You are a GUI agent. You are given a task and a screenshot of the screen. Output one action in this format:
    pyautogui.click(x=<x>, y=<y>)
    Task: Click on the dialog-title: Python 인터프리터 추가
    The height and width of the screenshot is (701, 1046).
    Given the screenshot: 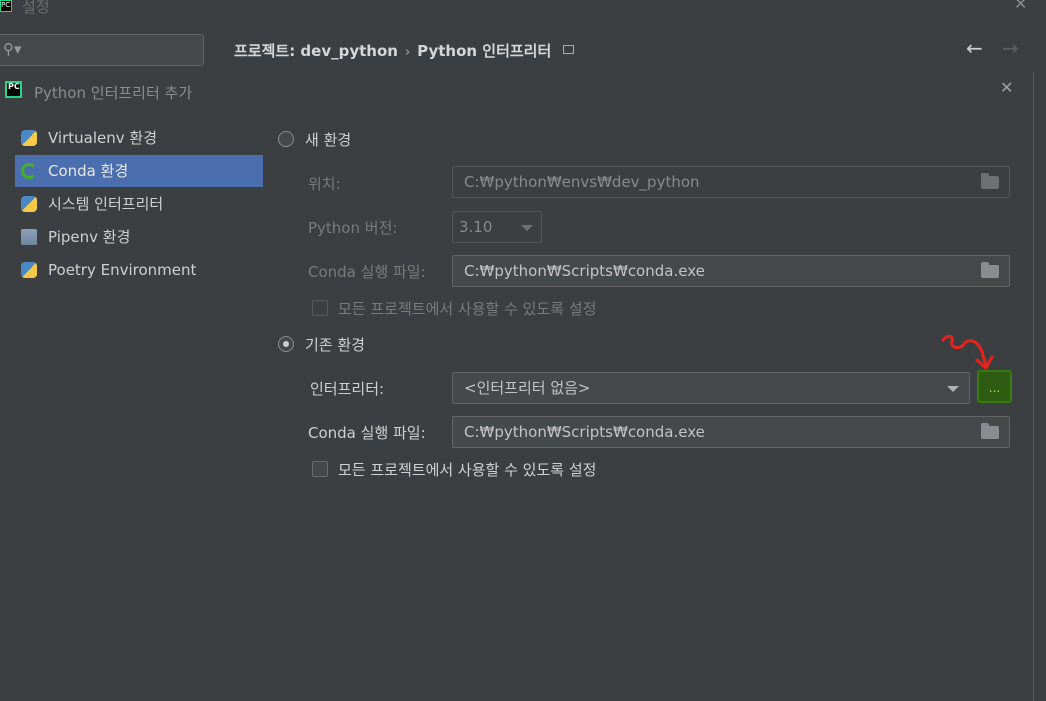 What is the action you would take?
    pyautogui.click(x=113, y=93)
    